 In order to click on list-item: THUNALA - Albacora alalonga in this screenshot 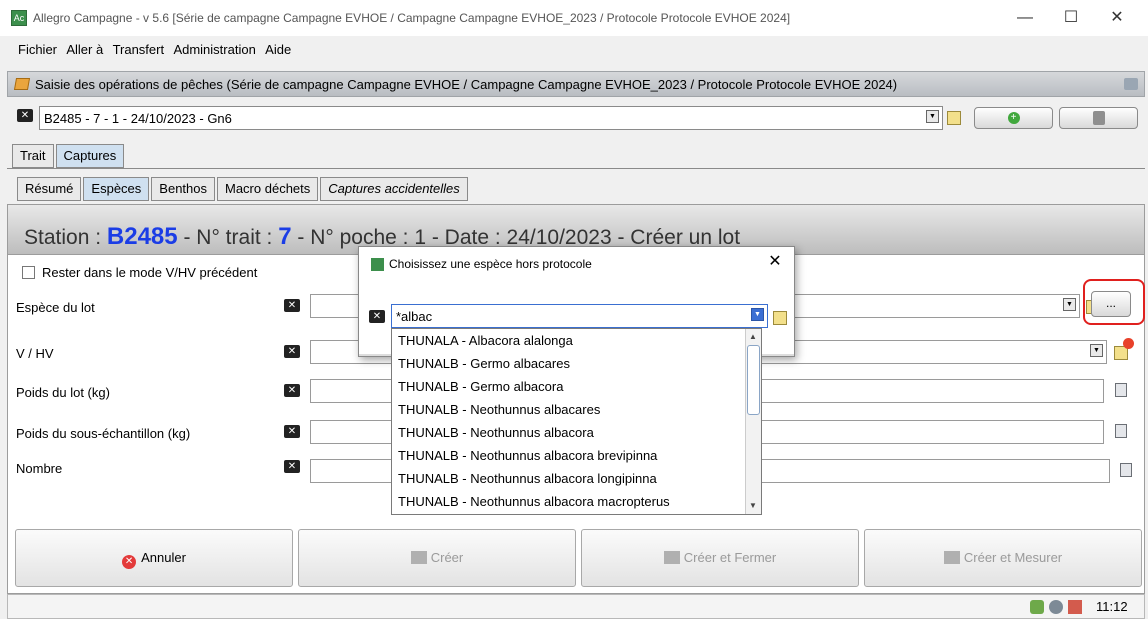, I will do `click(576, 340)`.